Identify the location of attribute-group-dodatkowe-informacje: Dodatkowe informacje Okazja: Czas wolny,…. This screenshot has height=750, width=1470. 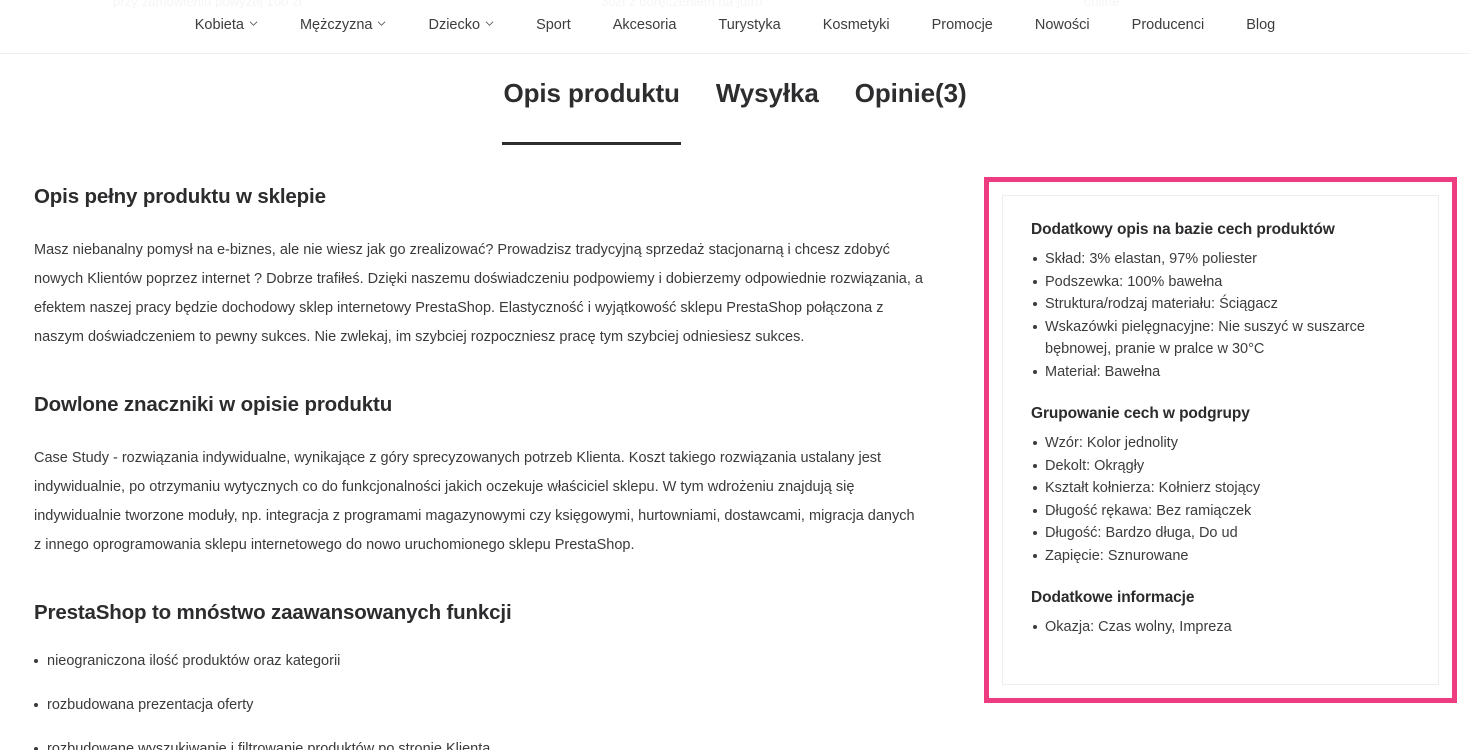
(1220, 614).